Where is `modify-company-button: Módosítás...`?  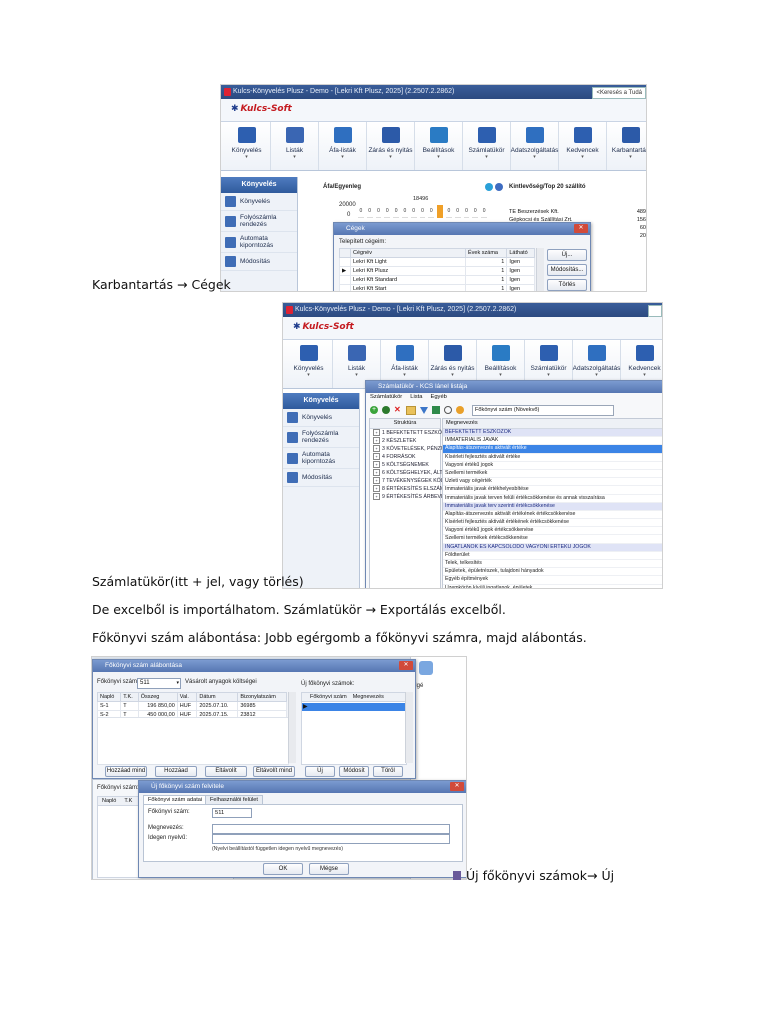 modify-company-button: Módosítás... is located at coordinates (567, 270).